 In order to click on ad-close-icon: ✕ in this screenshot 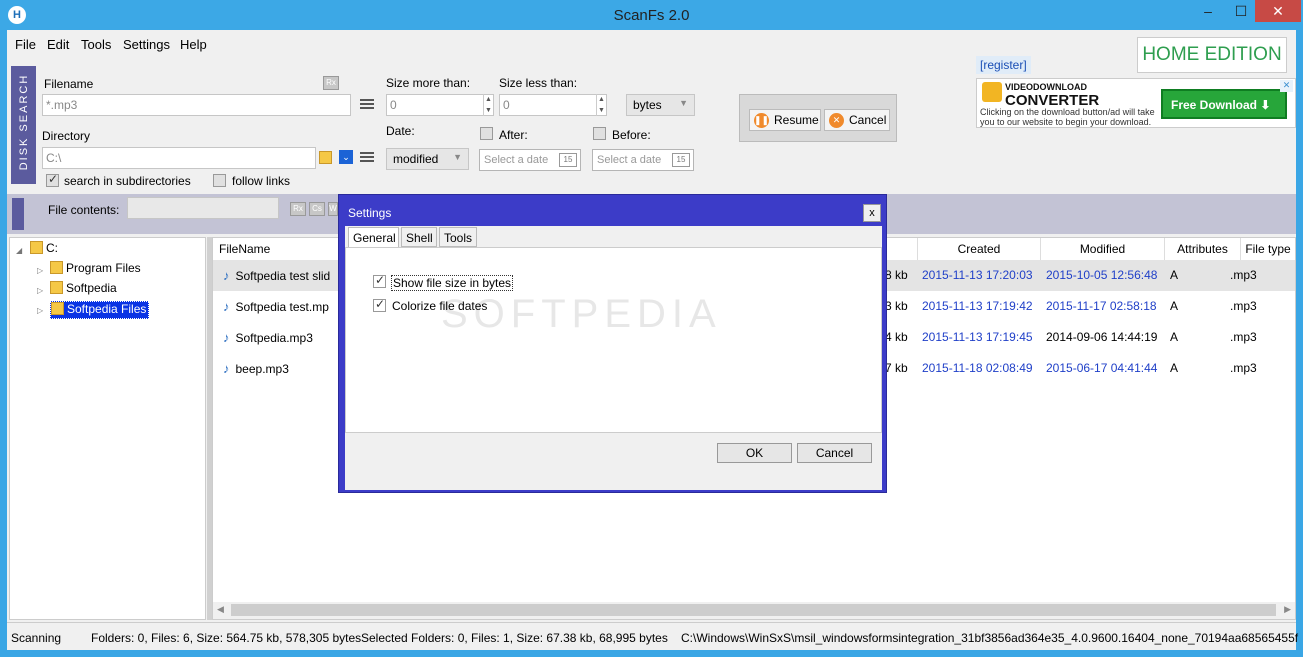, I will do `click(1286, 86)`.